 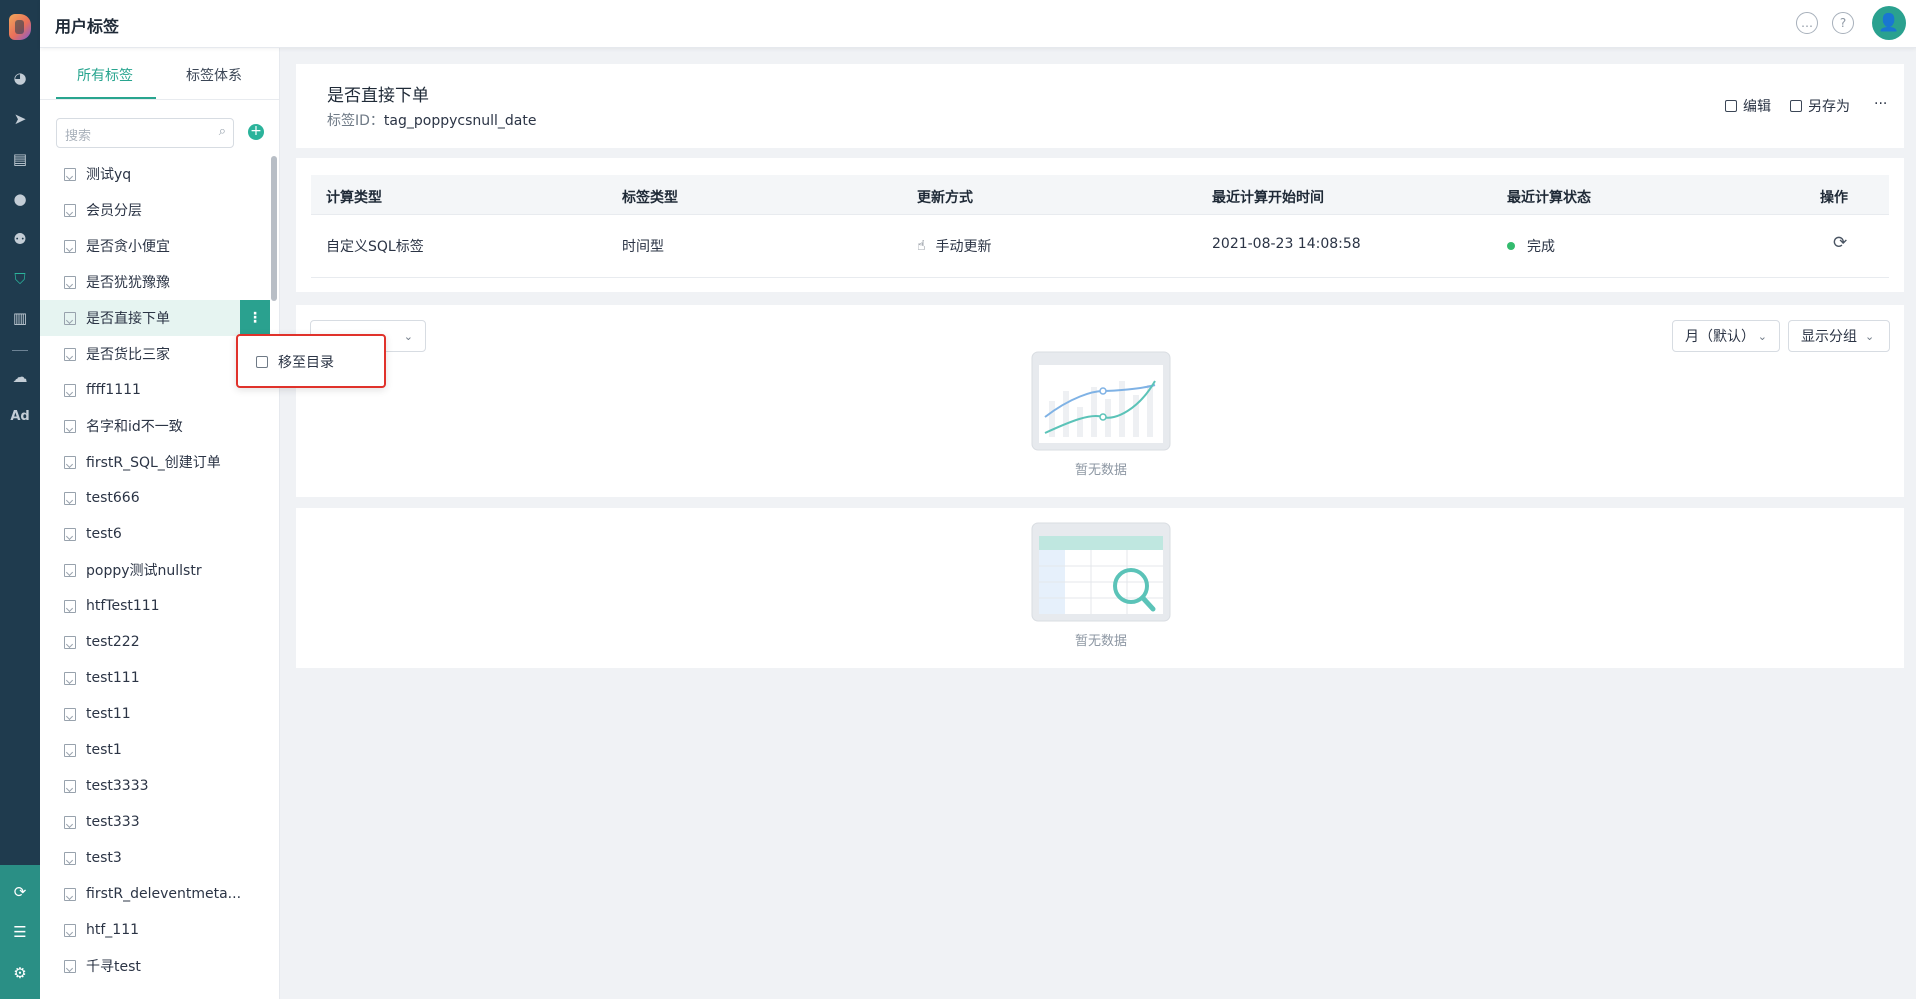 What do you see at coordinates (117, 786) in the screenshot?
I see `list-item-label: test3333` at bounding box center [117, 786].